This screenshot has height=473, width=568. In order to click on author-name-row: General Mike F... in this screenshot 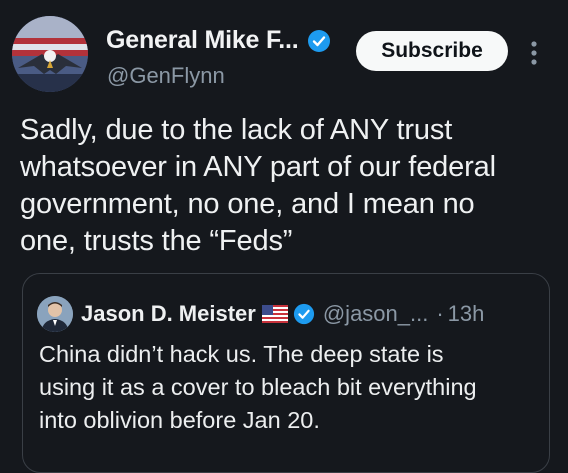, I will do `click(218, 40)`.